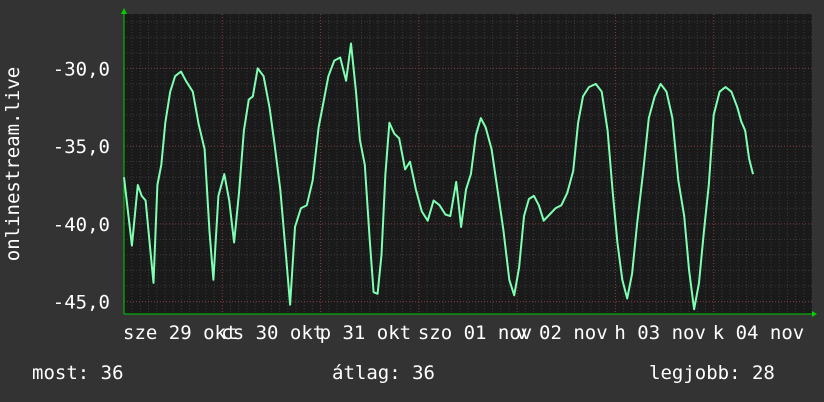  I want to click on y-axis-arrow, so click(124, 11).